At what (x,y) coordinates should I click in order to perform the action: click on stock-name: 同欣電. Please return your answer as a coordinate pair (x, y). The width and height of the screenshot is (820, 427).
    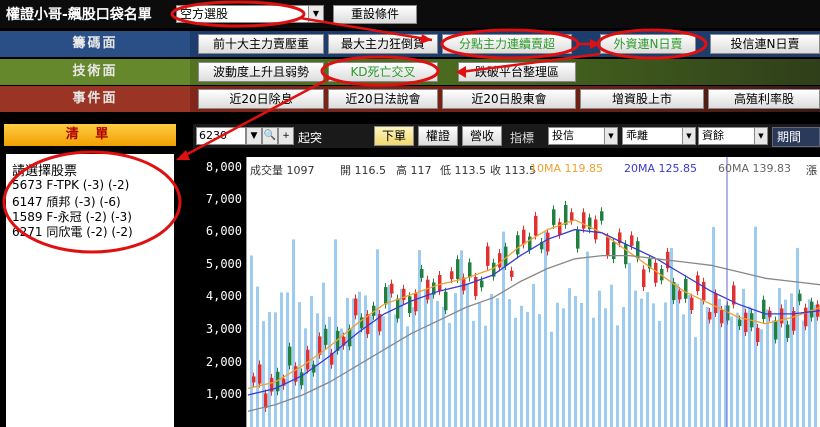
    Looking at the image, I should click on (64, 232).